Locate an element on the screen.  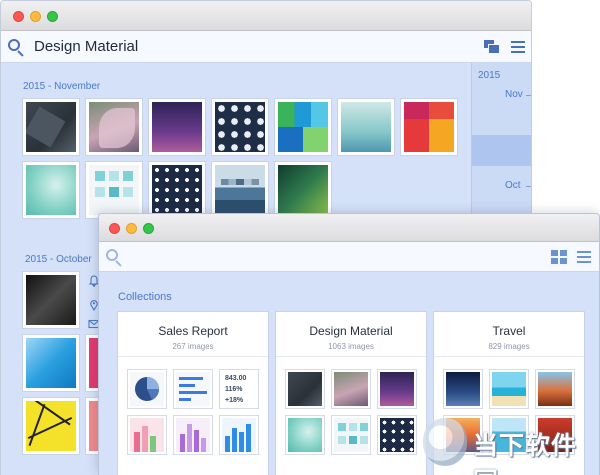
watermark: 当下软件园 is located at coordinates (510, 446).